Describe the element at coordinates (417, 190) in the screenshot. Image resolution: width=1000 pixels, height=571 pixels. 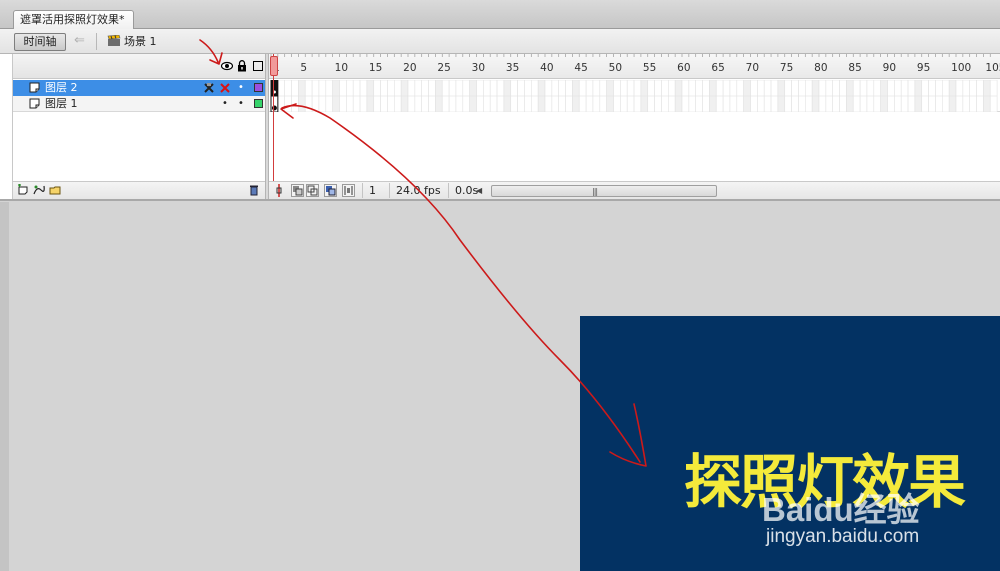
I see `frame-rate-display: 24.0 fps` at that location.